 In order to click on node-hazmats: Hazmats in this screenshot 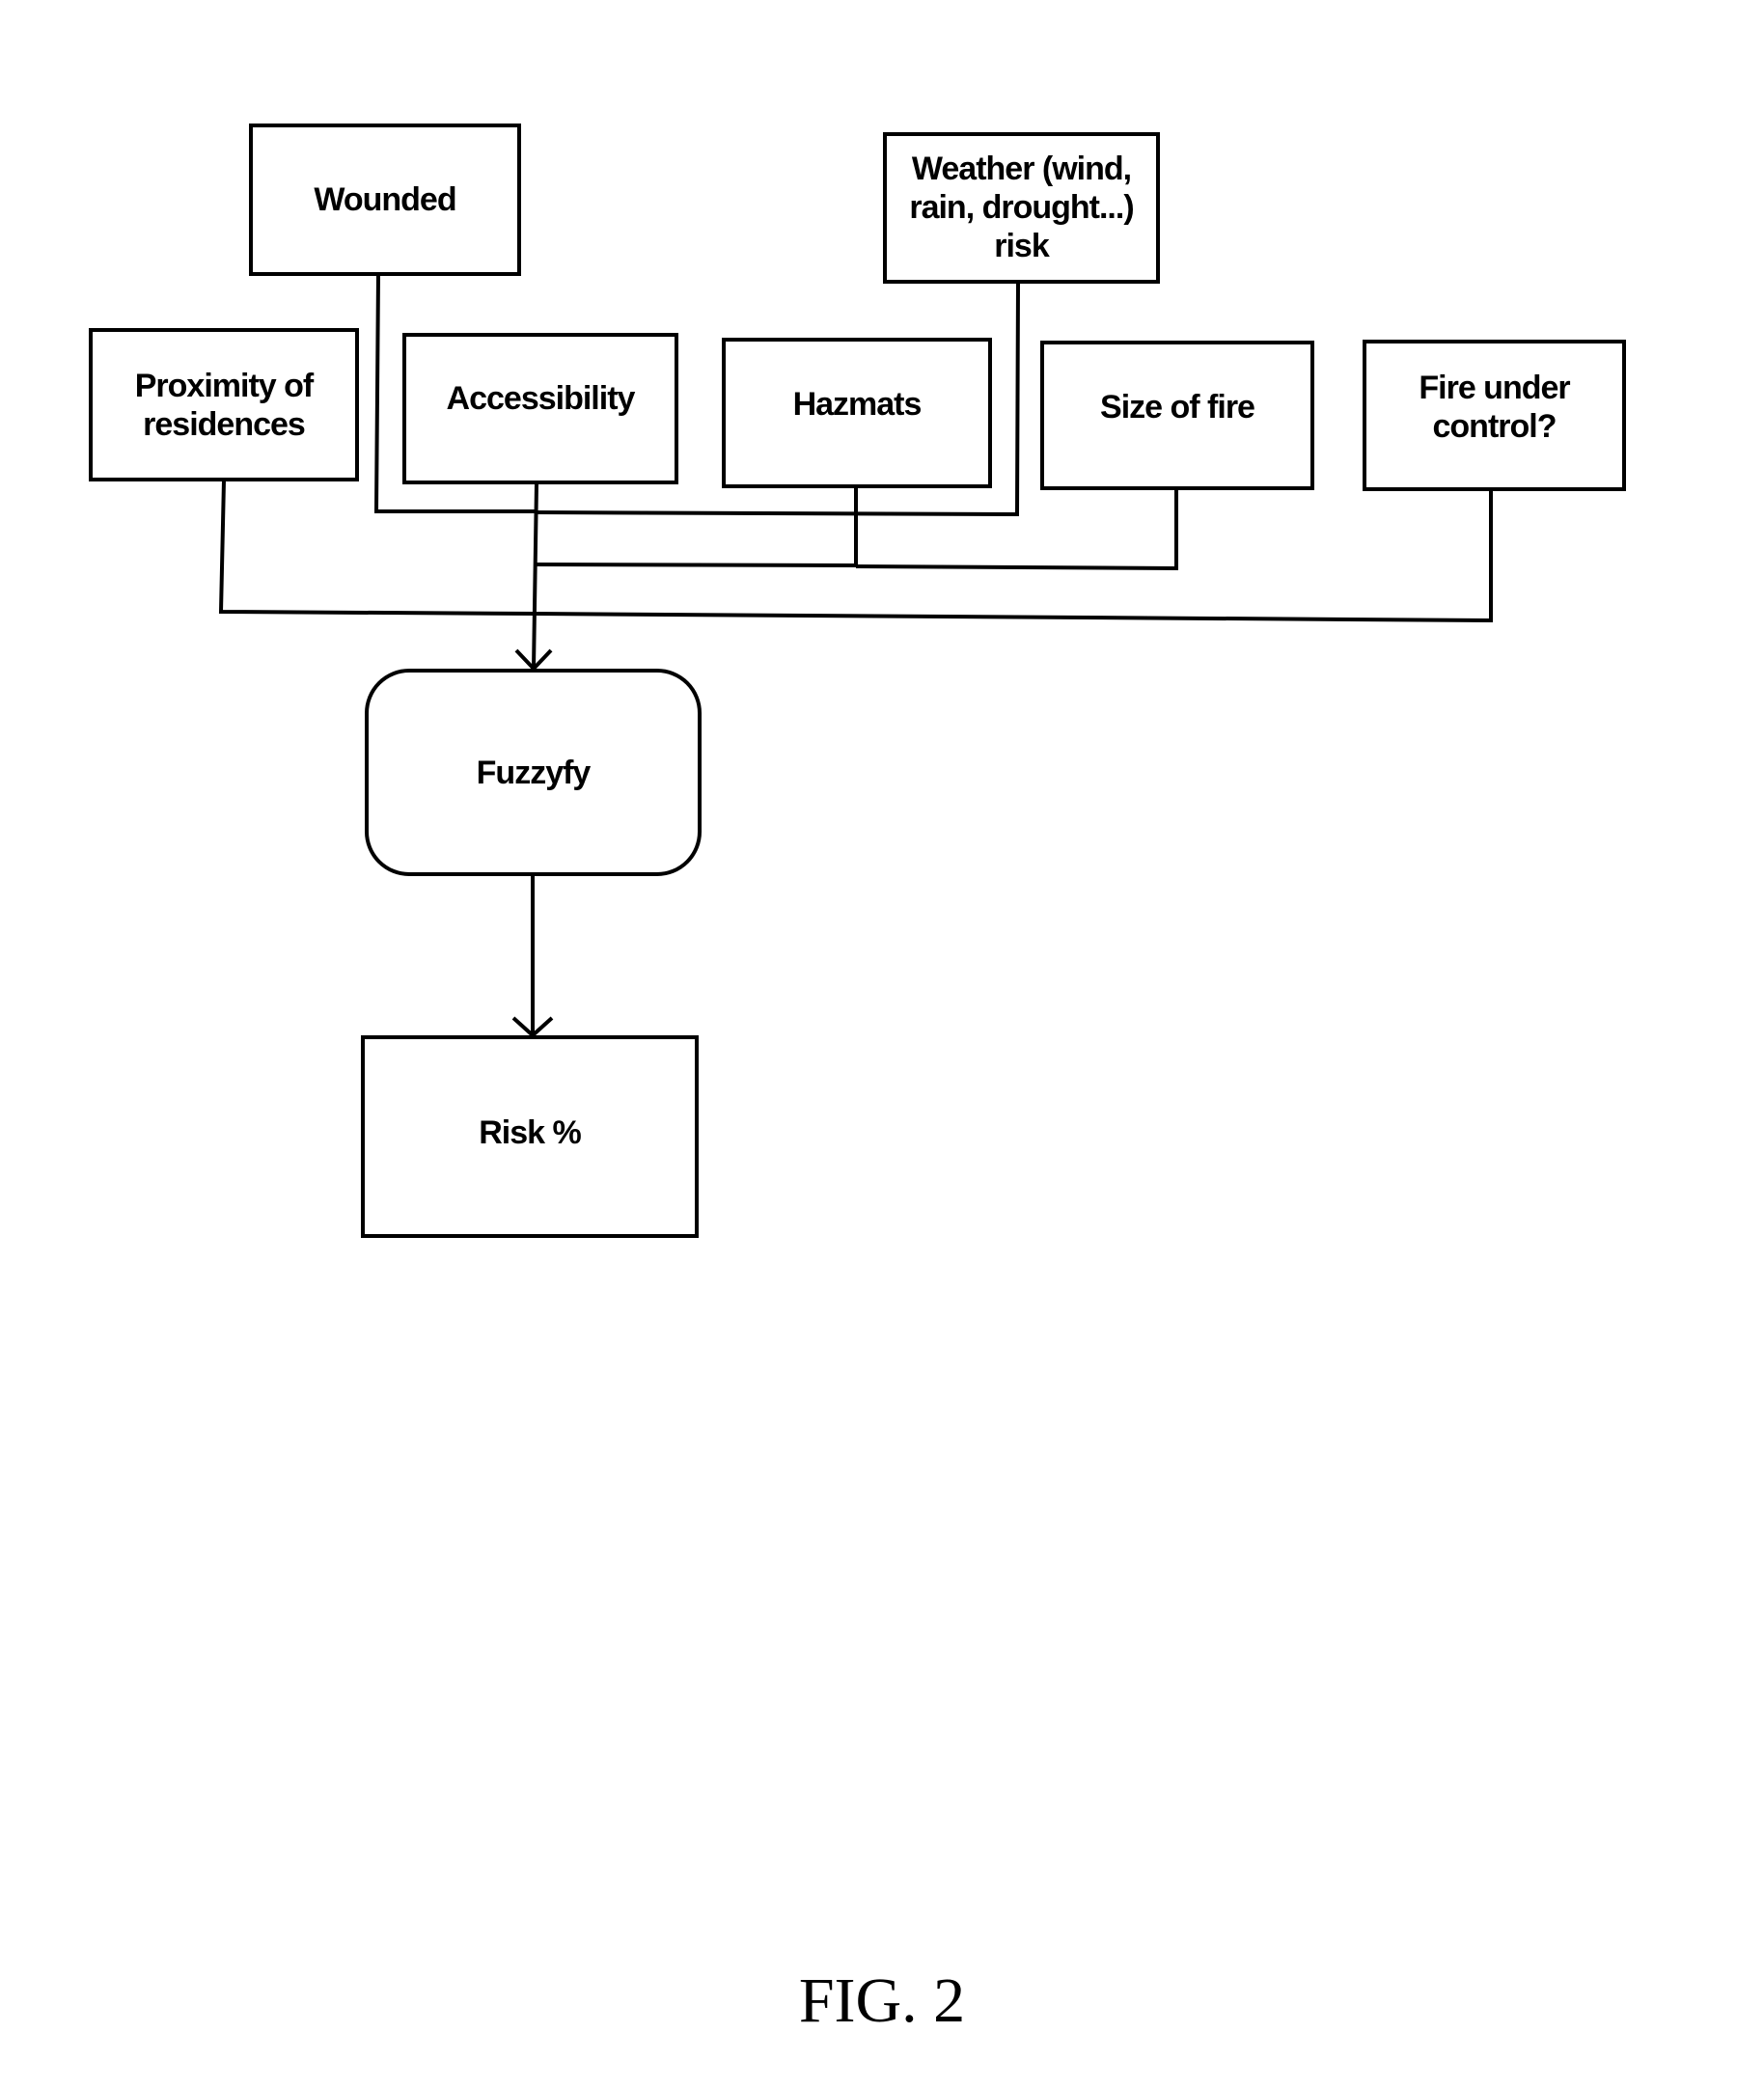, I will do `click(857, 413)`.